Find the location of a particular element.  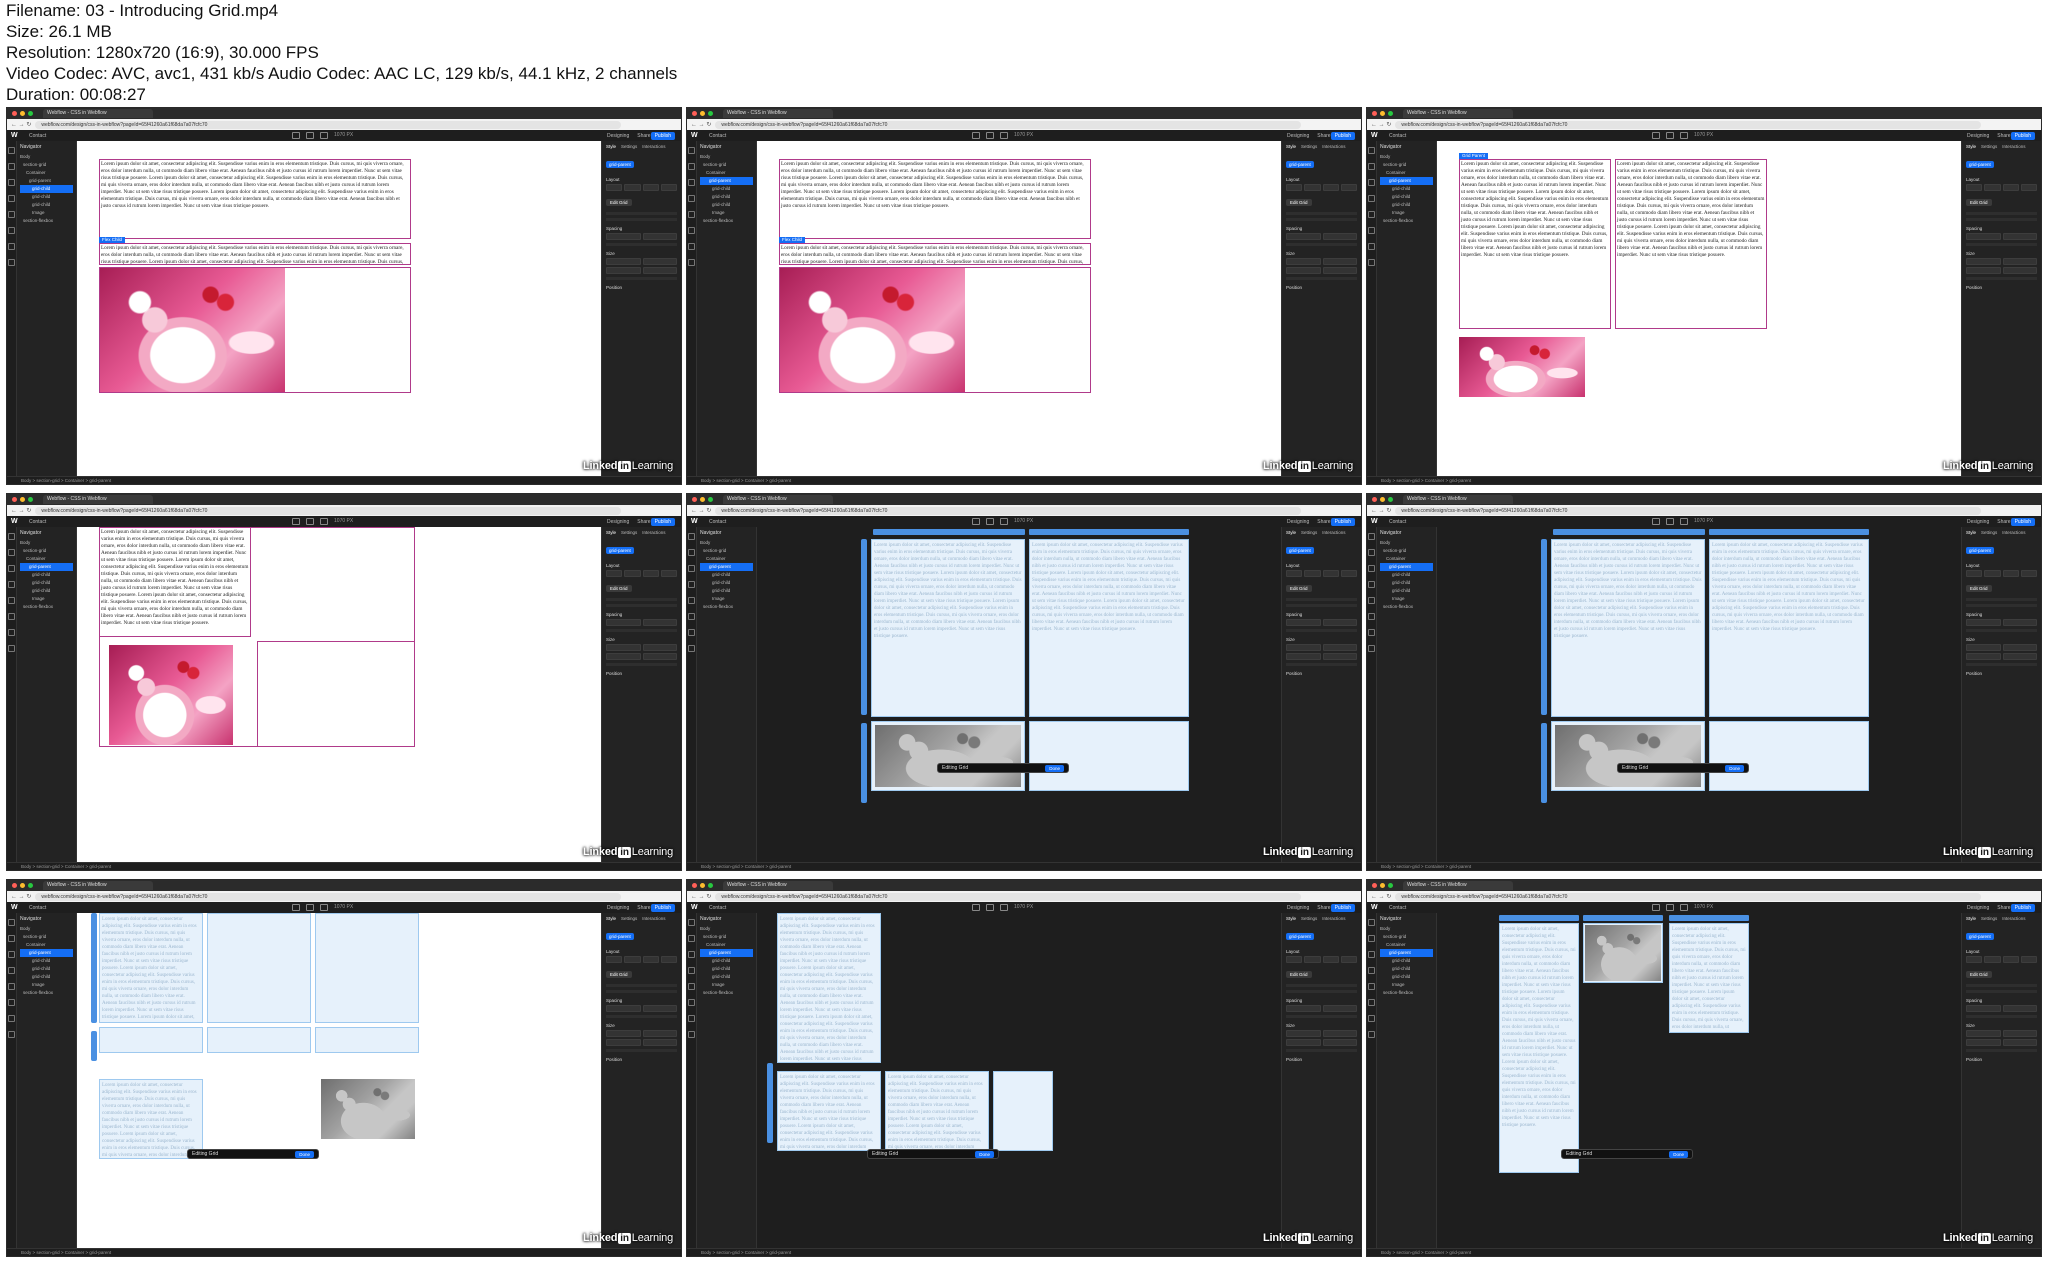

navigator-item: section-flexbox is located at coordinates (46, 993).